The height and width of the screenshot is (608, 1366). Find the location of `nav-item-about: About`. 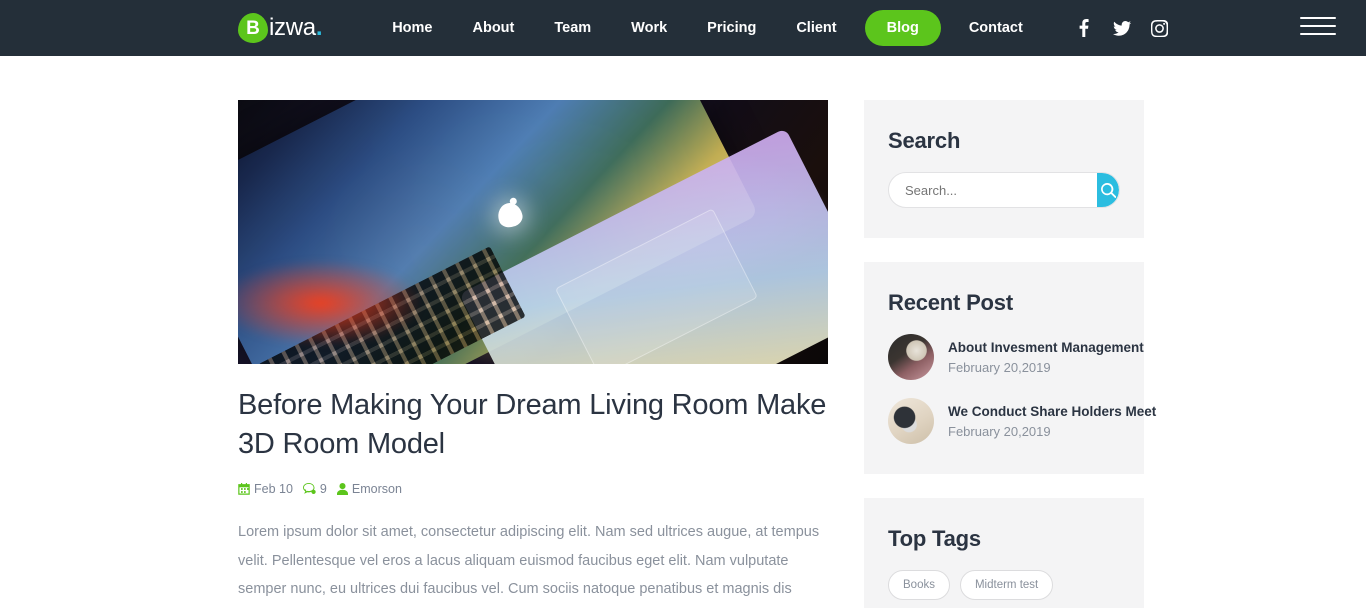

nav-item-about: About is located at coordinates (493, 28).